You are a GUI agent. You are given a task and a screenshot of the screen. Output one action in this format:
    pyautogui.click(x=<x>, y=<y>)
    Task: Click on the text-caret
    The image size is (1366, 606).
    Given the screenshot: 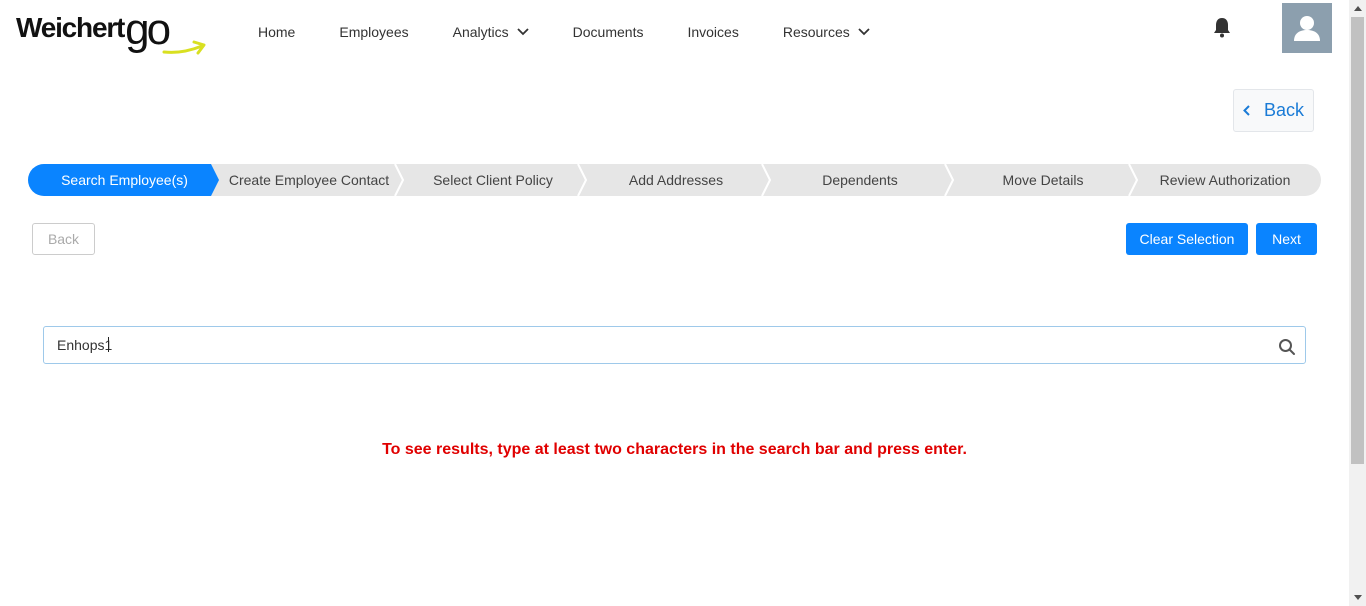 What is the action you would take?
    pyautogui.click(x=108, y=344)
    